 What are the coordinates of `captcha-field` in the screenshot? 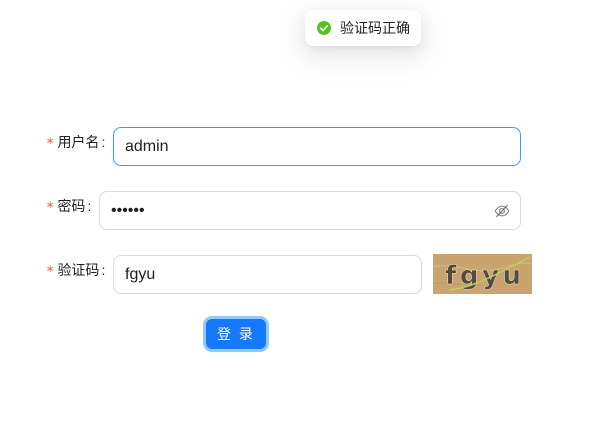 It's located at (267, 274).